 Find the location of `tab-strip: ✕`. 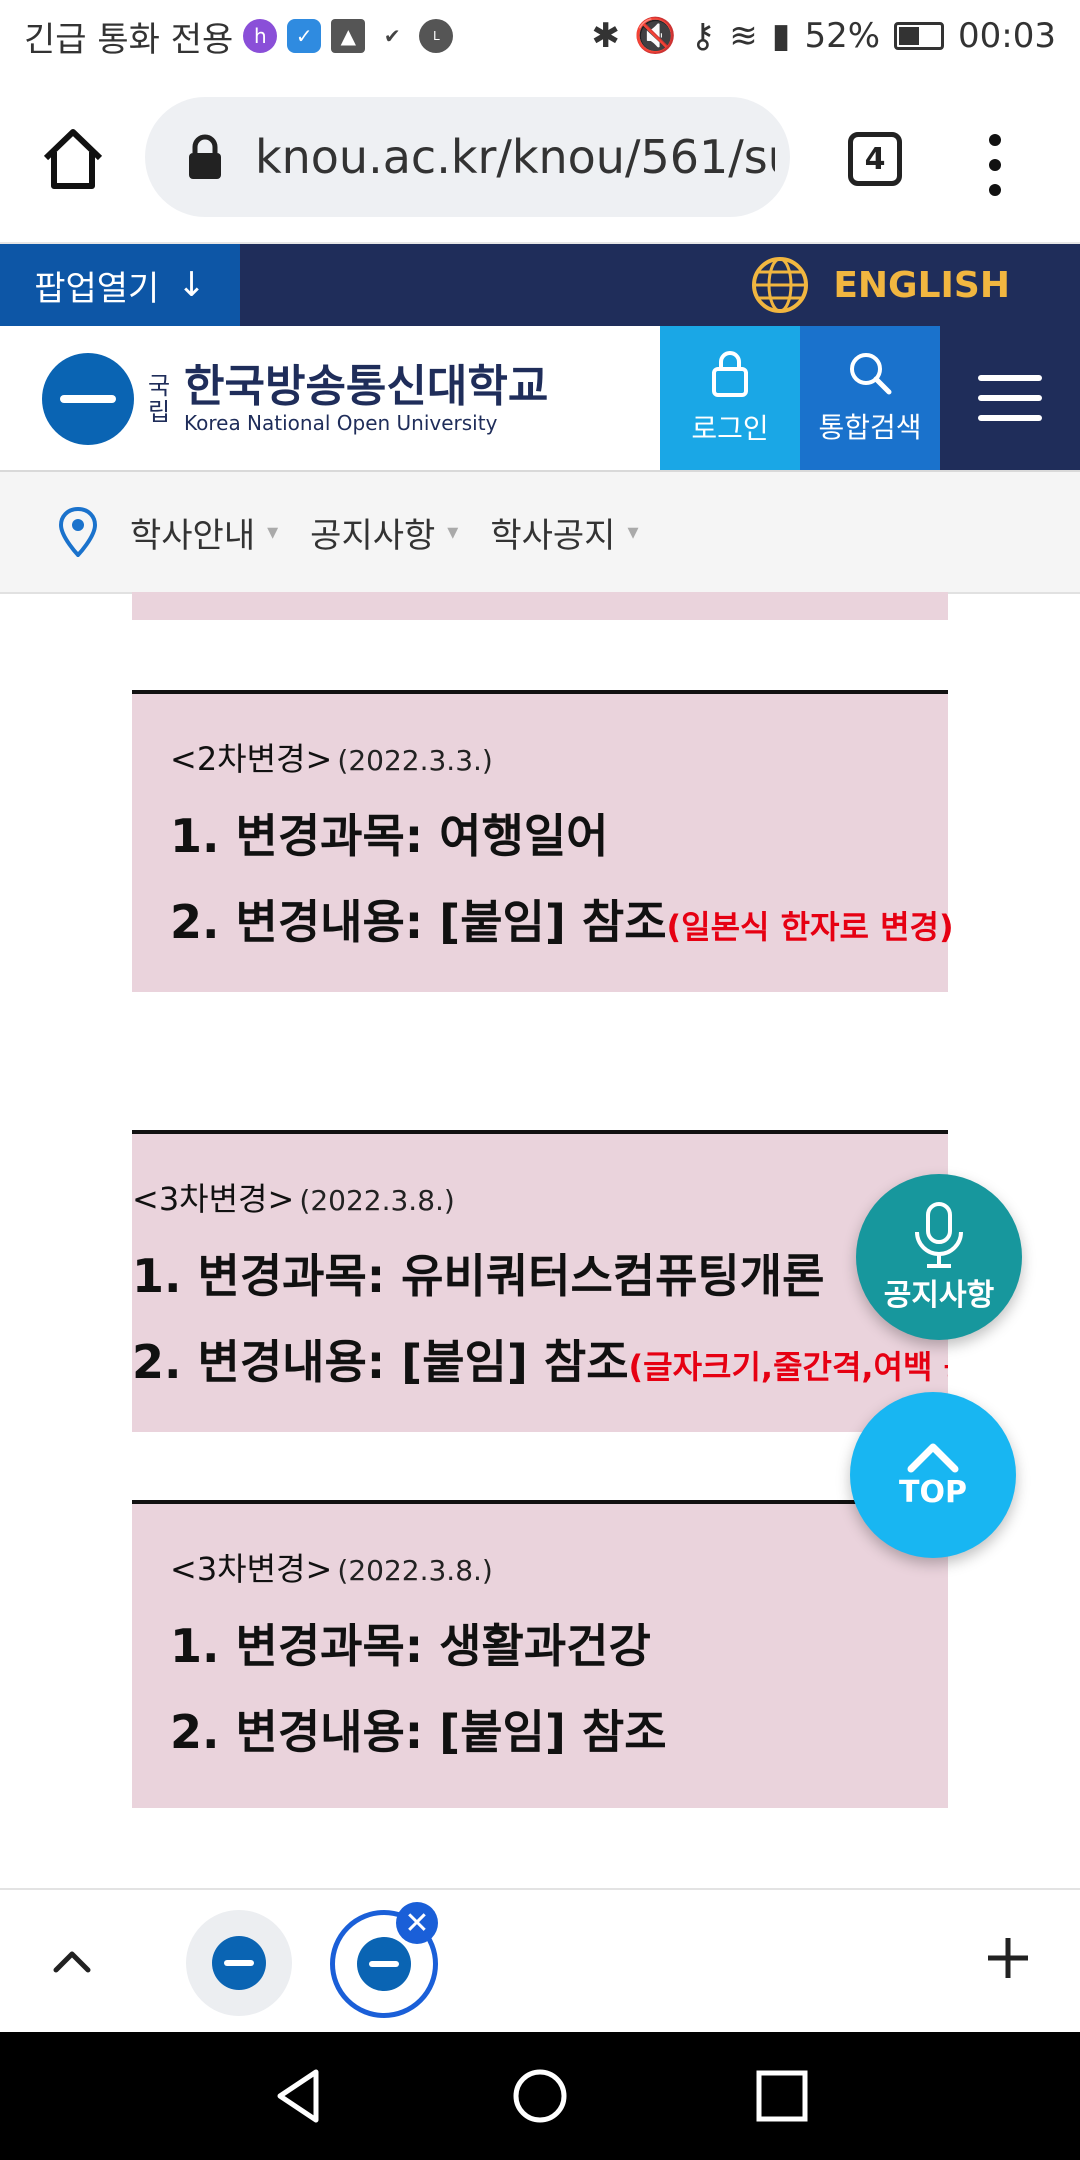

tab-strip: ✕ is located at coordinates (540, 1961).